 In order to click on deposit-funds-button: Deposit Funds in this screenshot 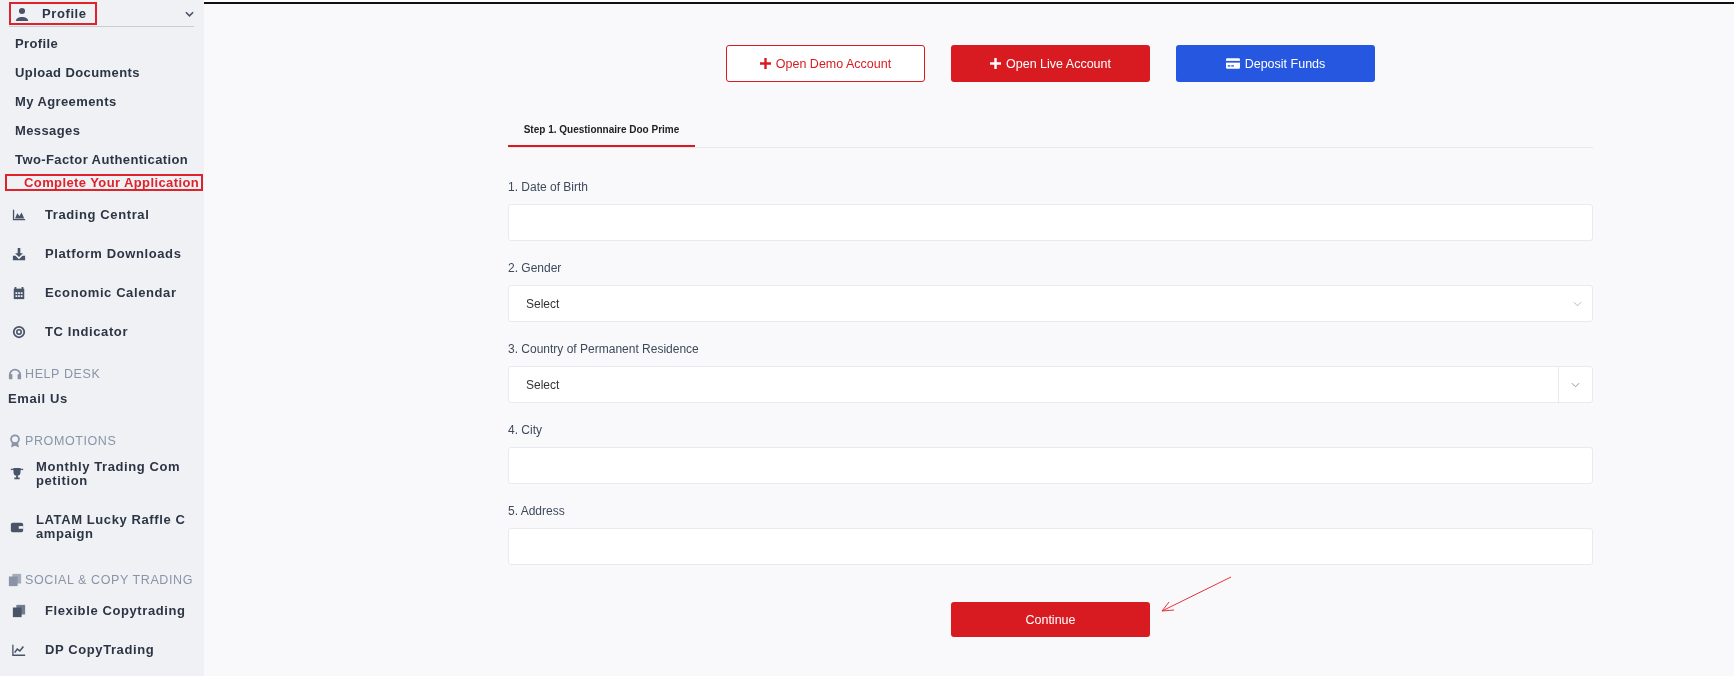, I will do `click(1275, 63)`.